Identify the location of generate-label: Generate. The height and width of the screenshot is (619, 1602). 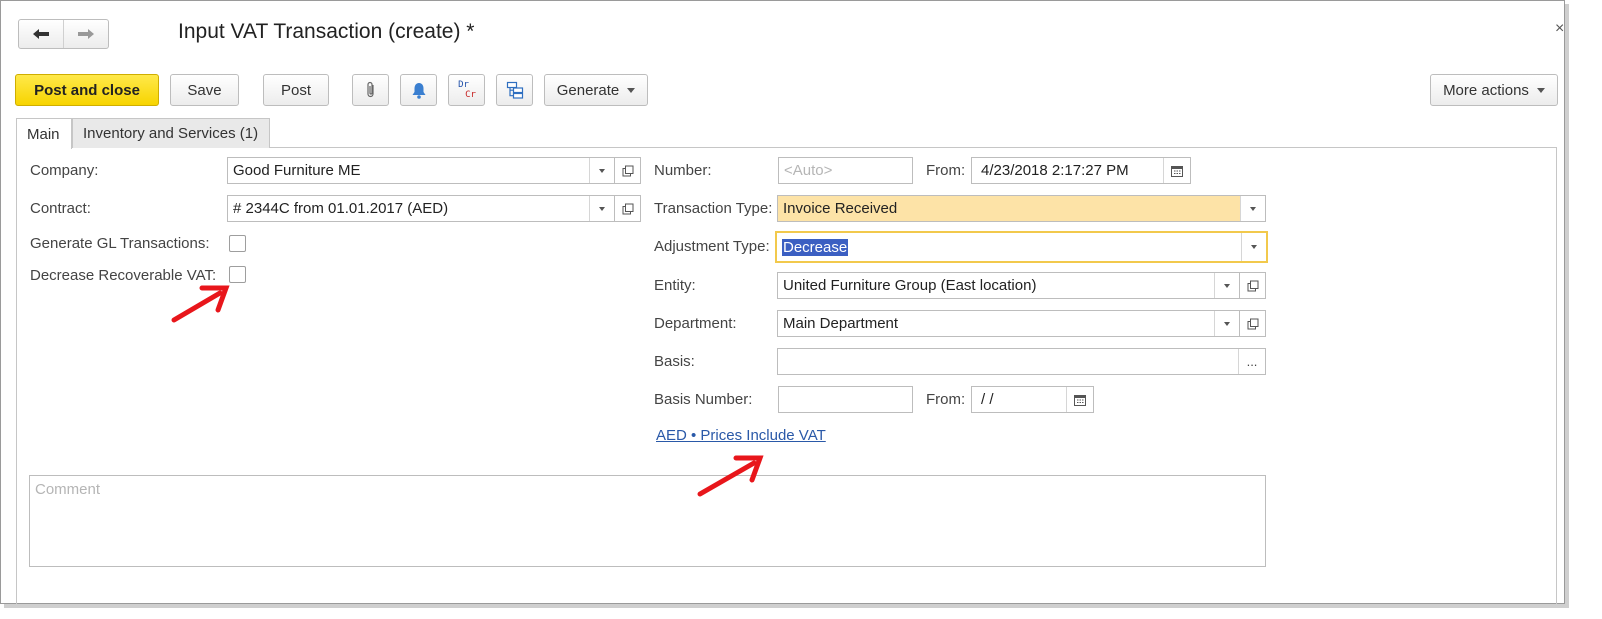
(588, 90).